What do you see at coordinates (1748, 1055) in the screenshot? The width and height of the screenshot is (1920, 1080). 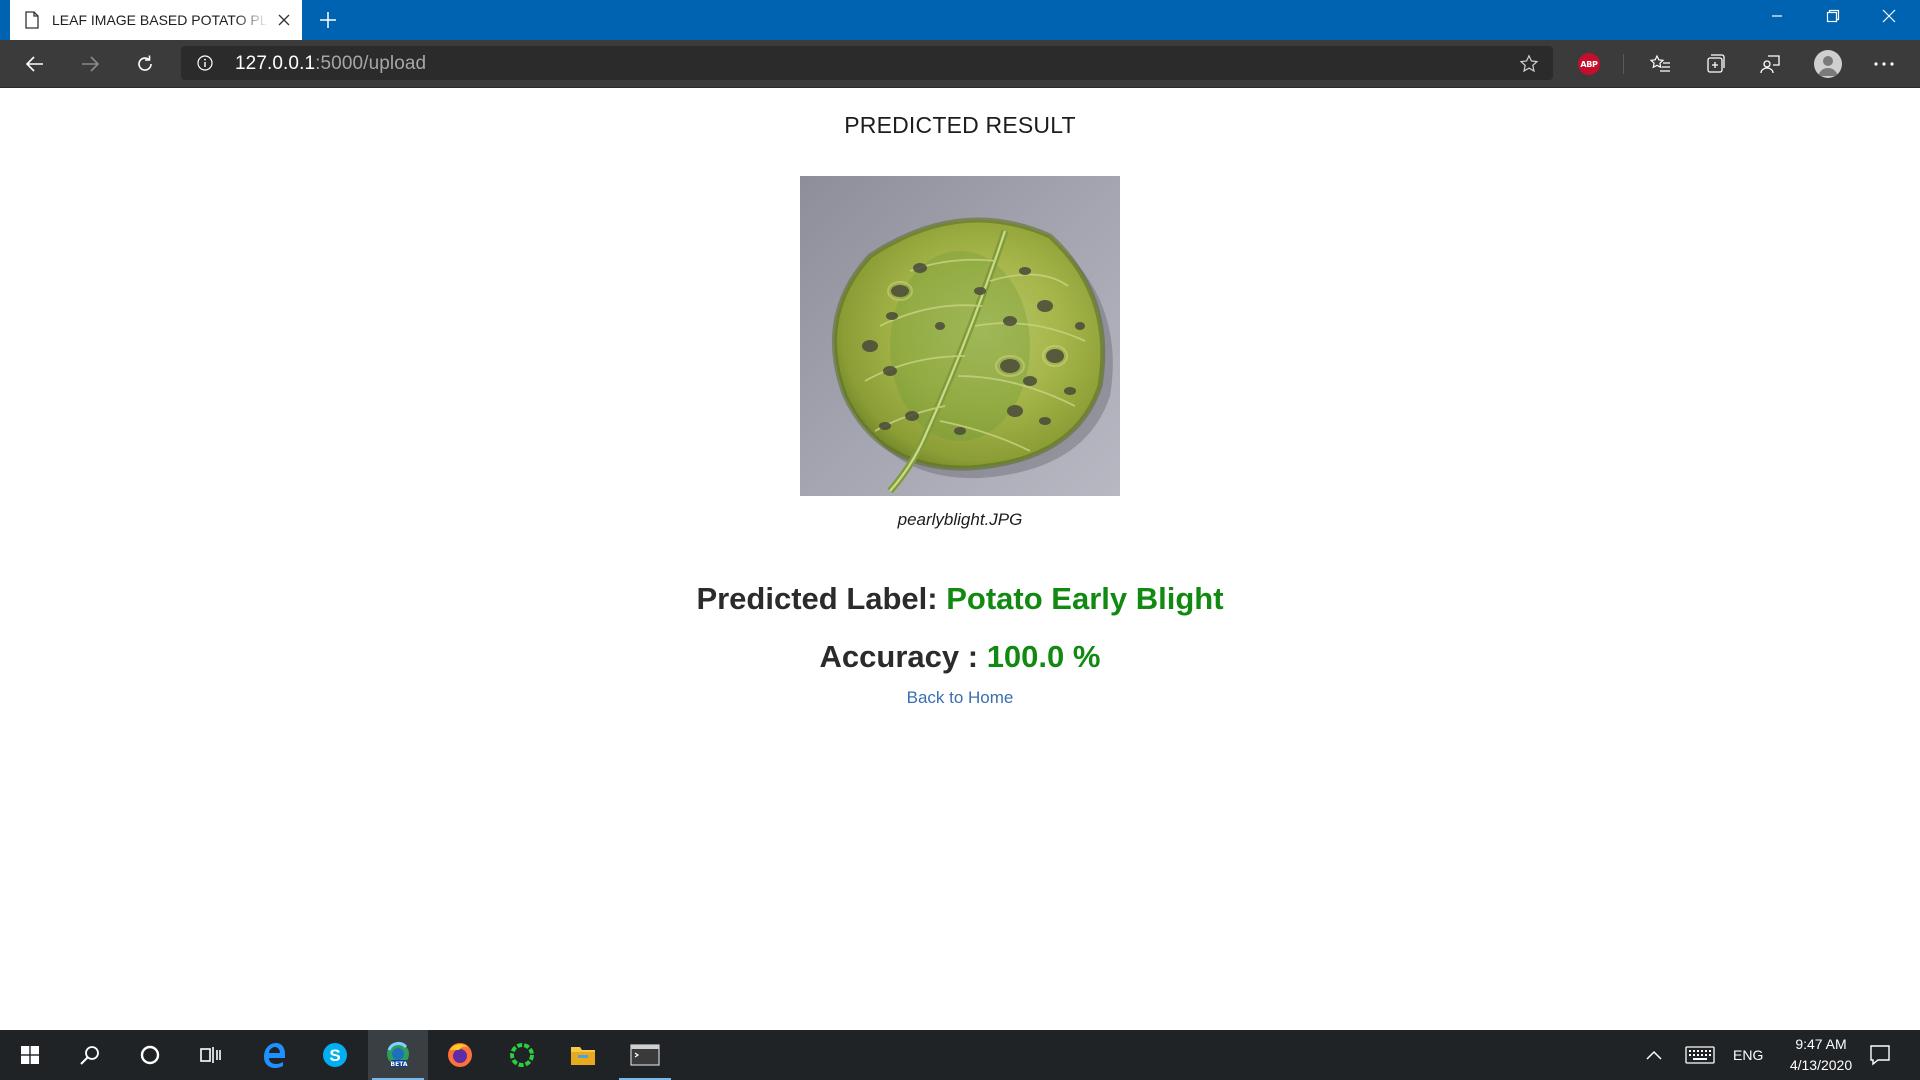 I see `input-language: ENG` at bounding box center [1748, 1055].